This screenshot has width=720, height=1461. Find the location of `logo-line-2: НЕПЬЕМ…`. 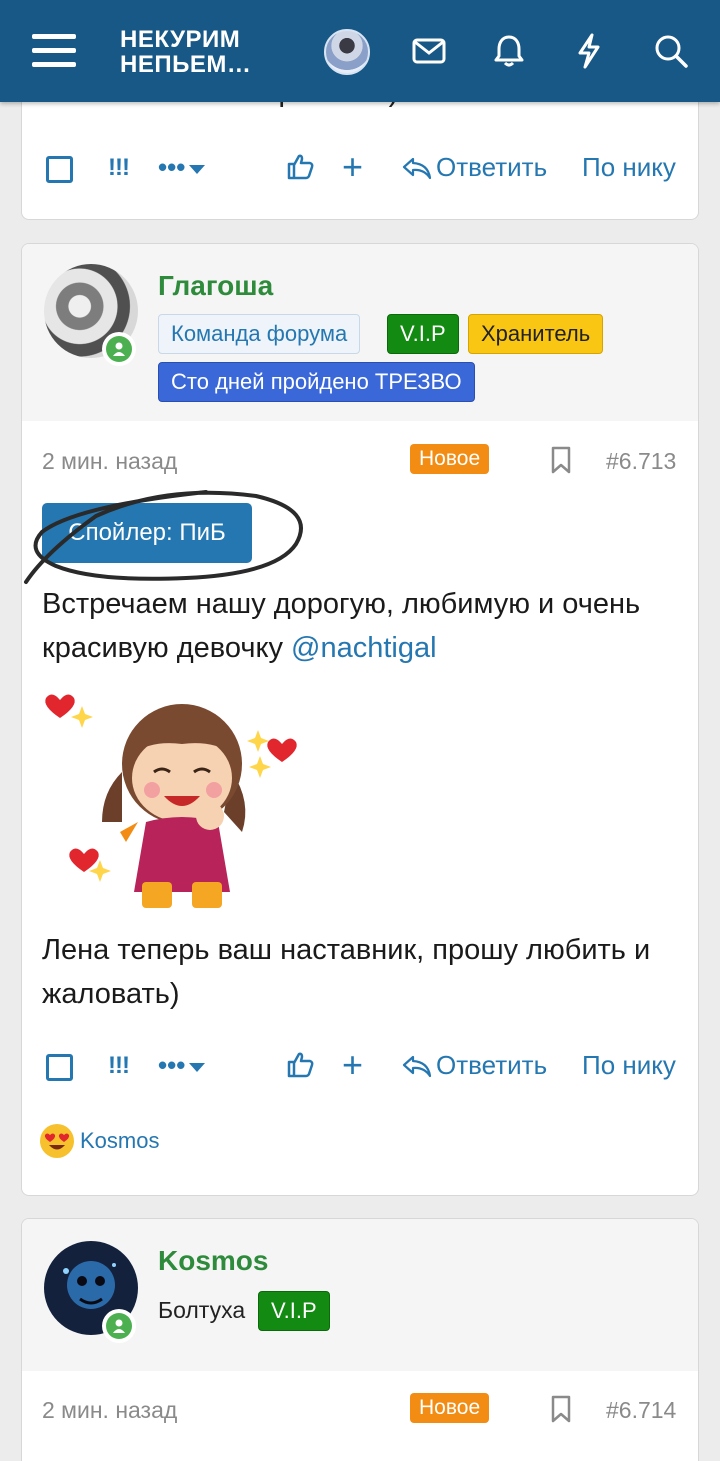

logo-line-2: НЕПЬЕМ… is located at coordinates (186, 64).